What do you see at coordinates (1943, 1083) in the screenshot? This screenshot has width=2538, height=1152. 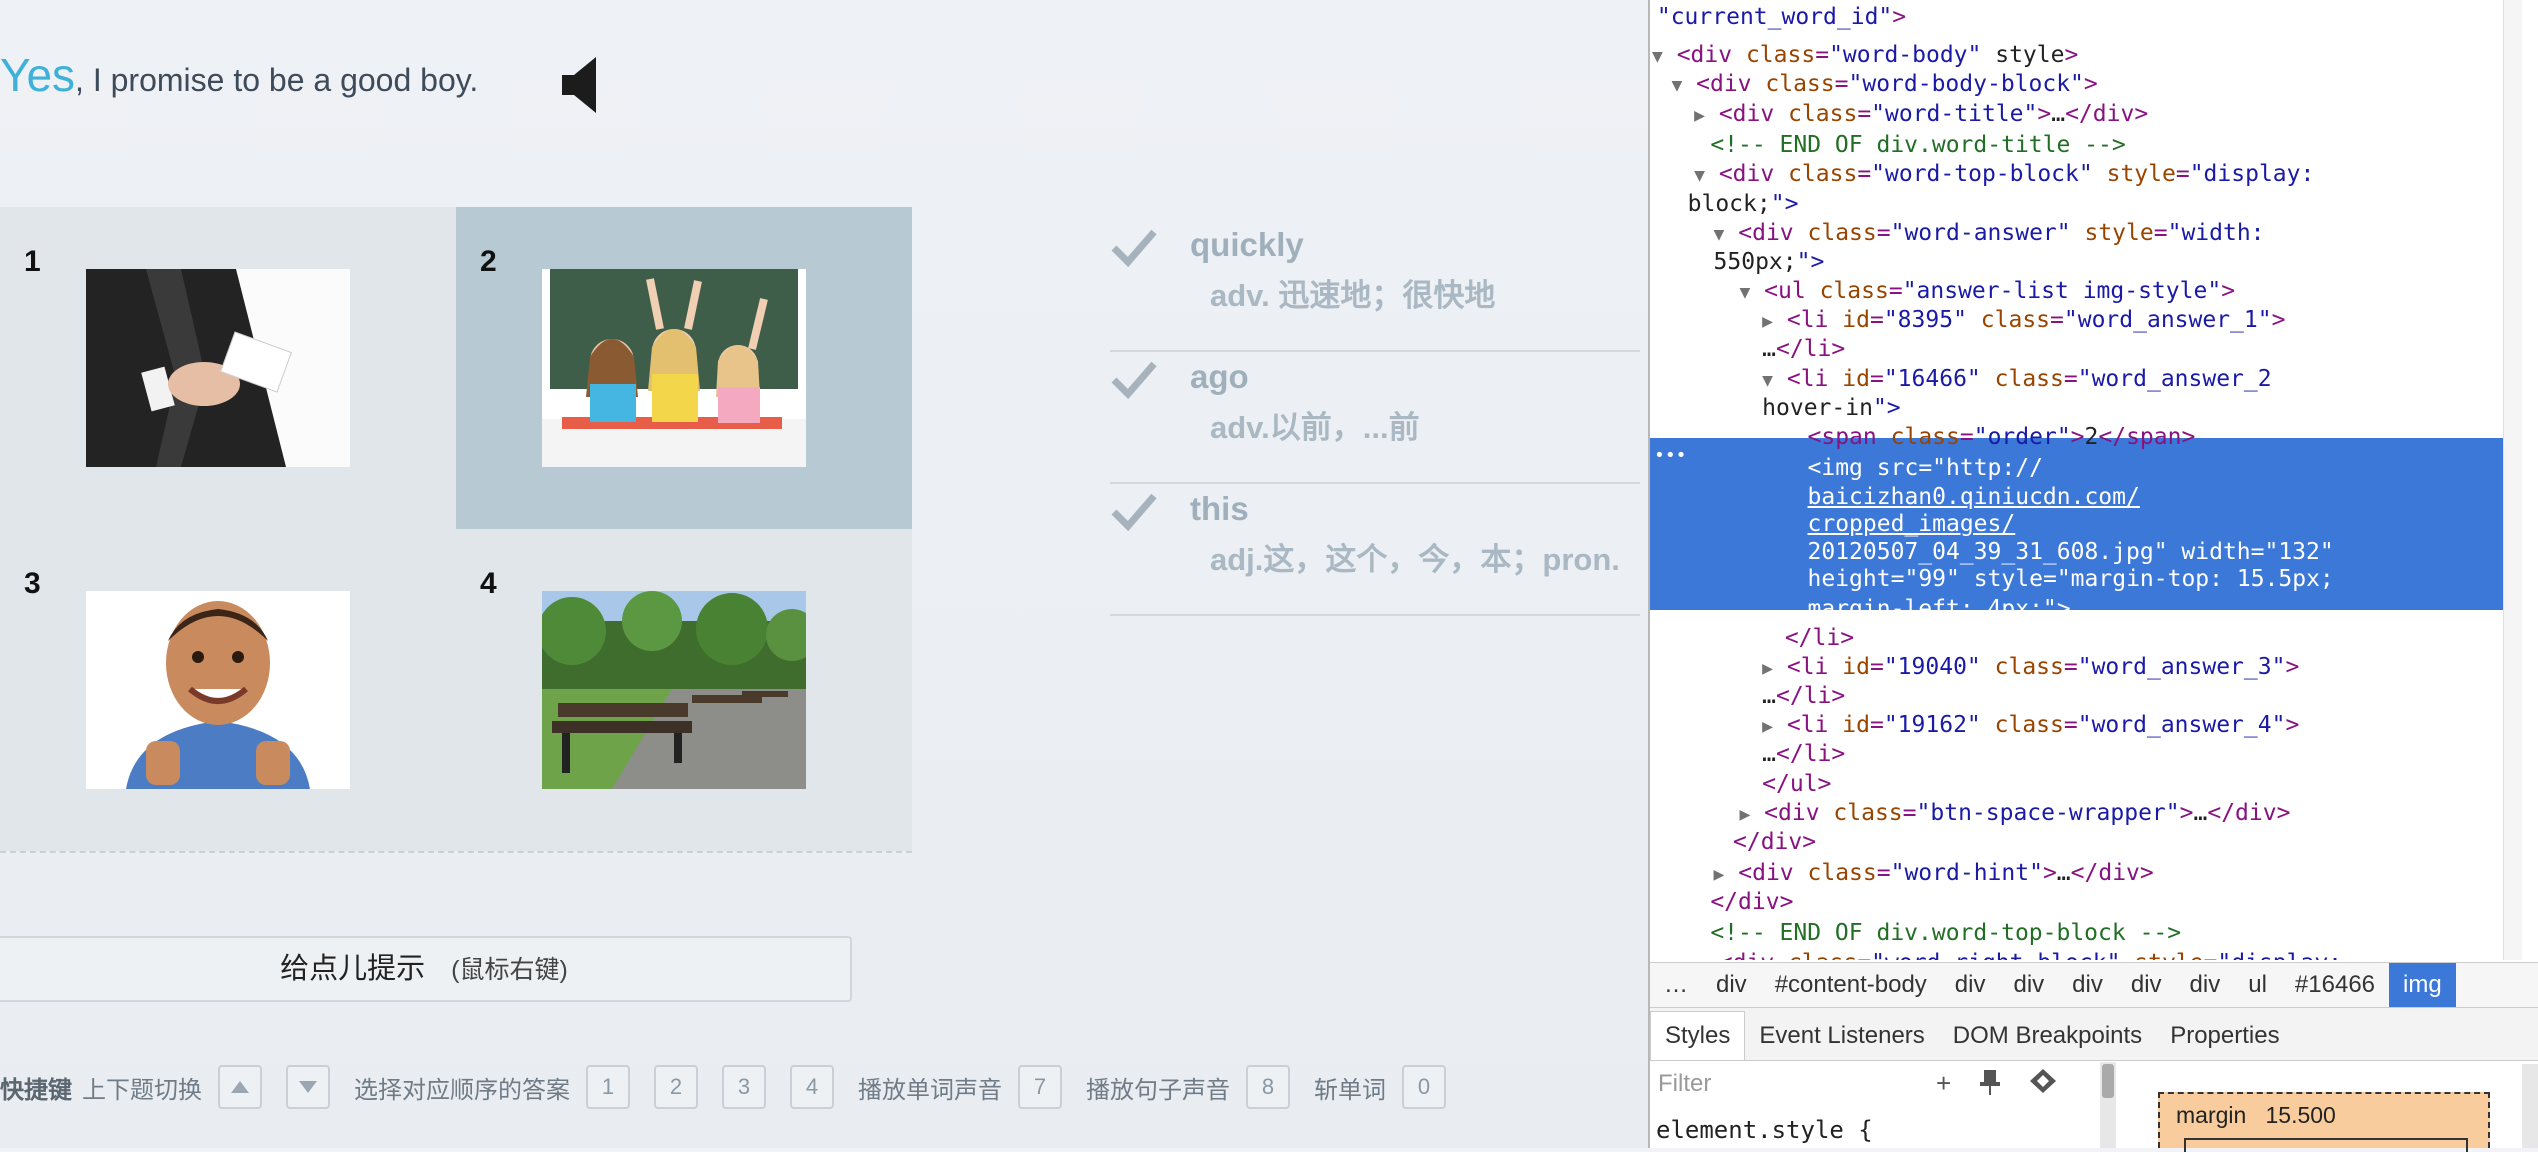 I see `add-rule-icon: +` at bounding box center [1943, 1083].